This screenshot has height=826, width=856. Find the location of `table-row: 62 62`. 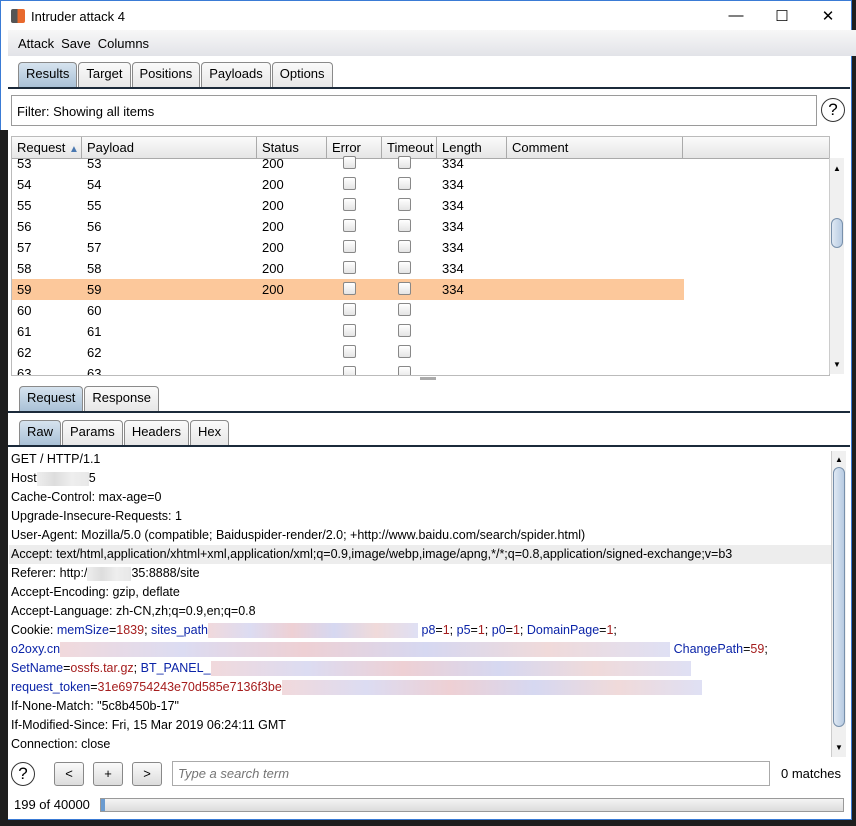

table-row: 62 62 is located at coordinates (348, 352).